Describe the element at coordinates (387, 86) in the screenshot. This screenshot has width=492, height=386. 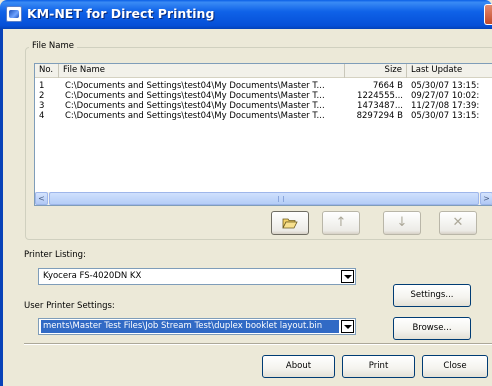
I see `row-size: 7664 B` at that location.